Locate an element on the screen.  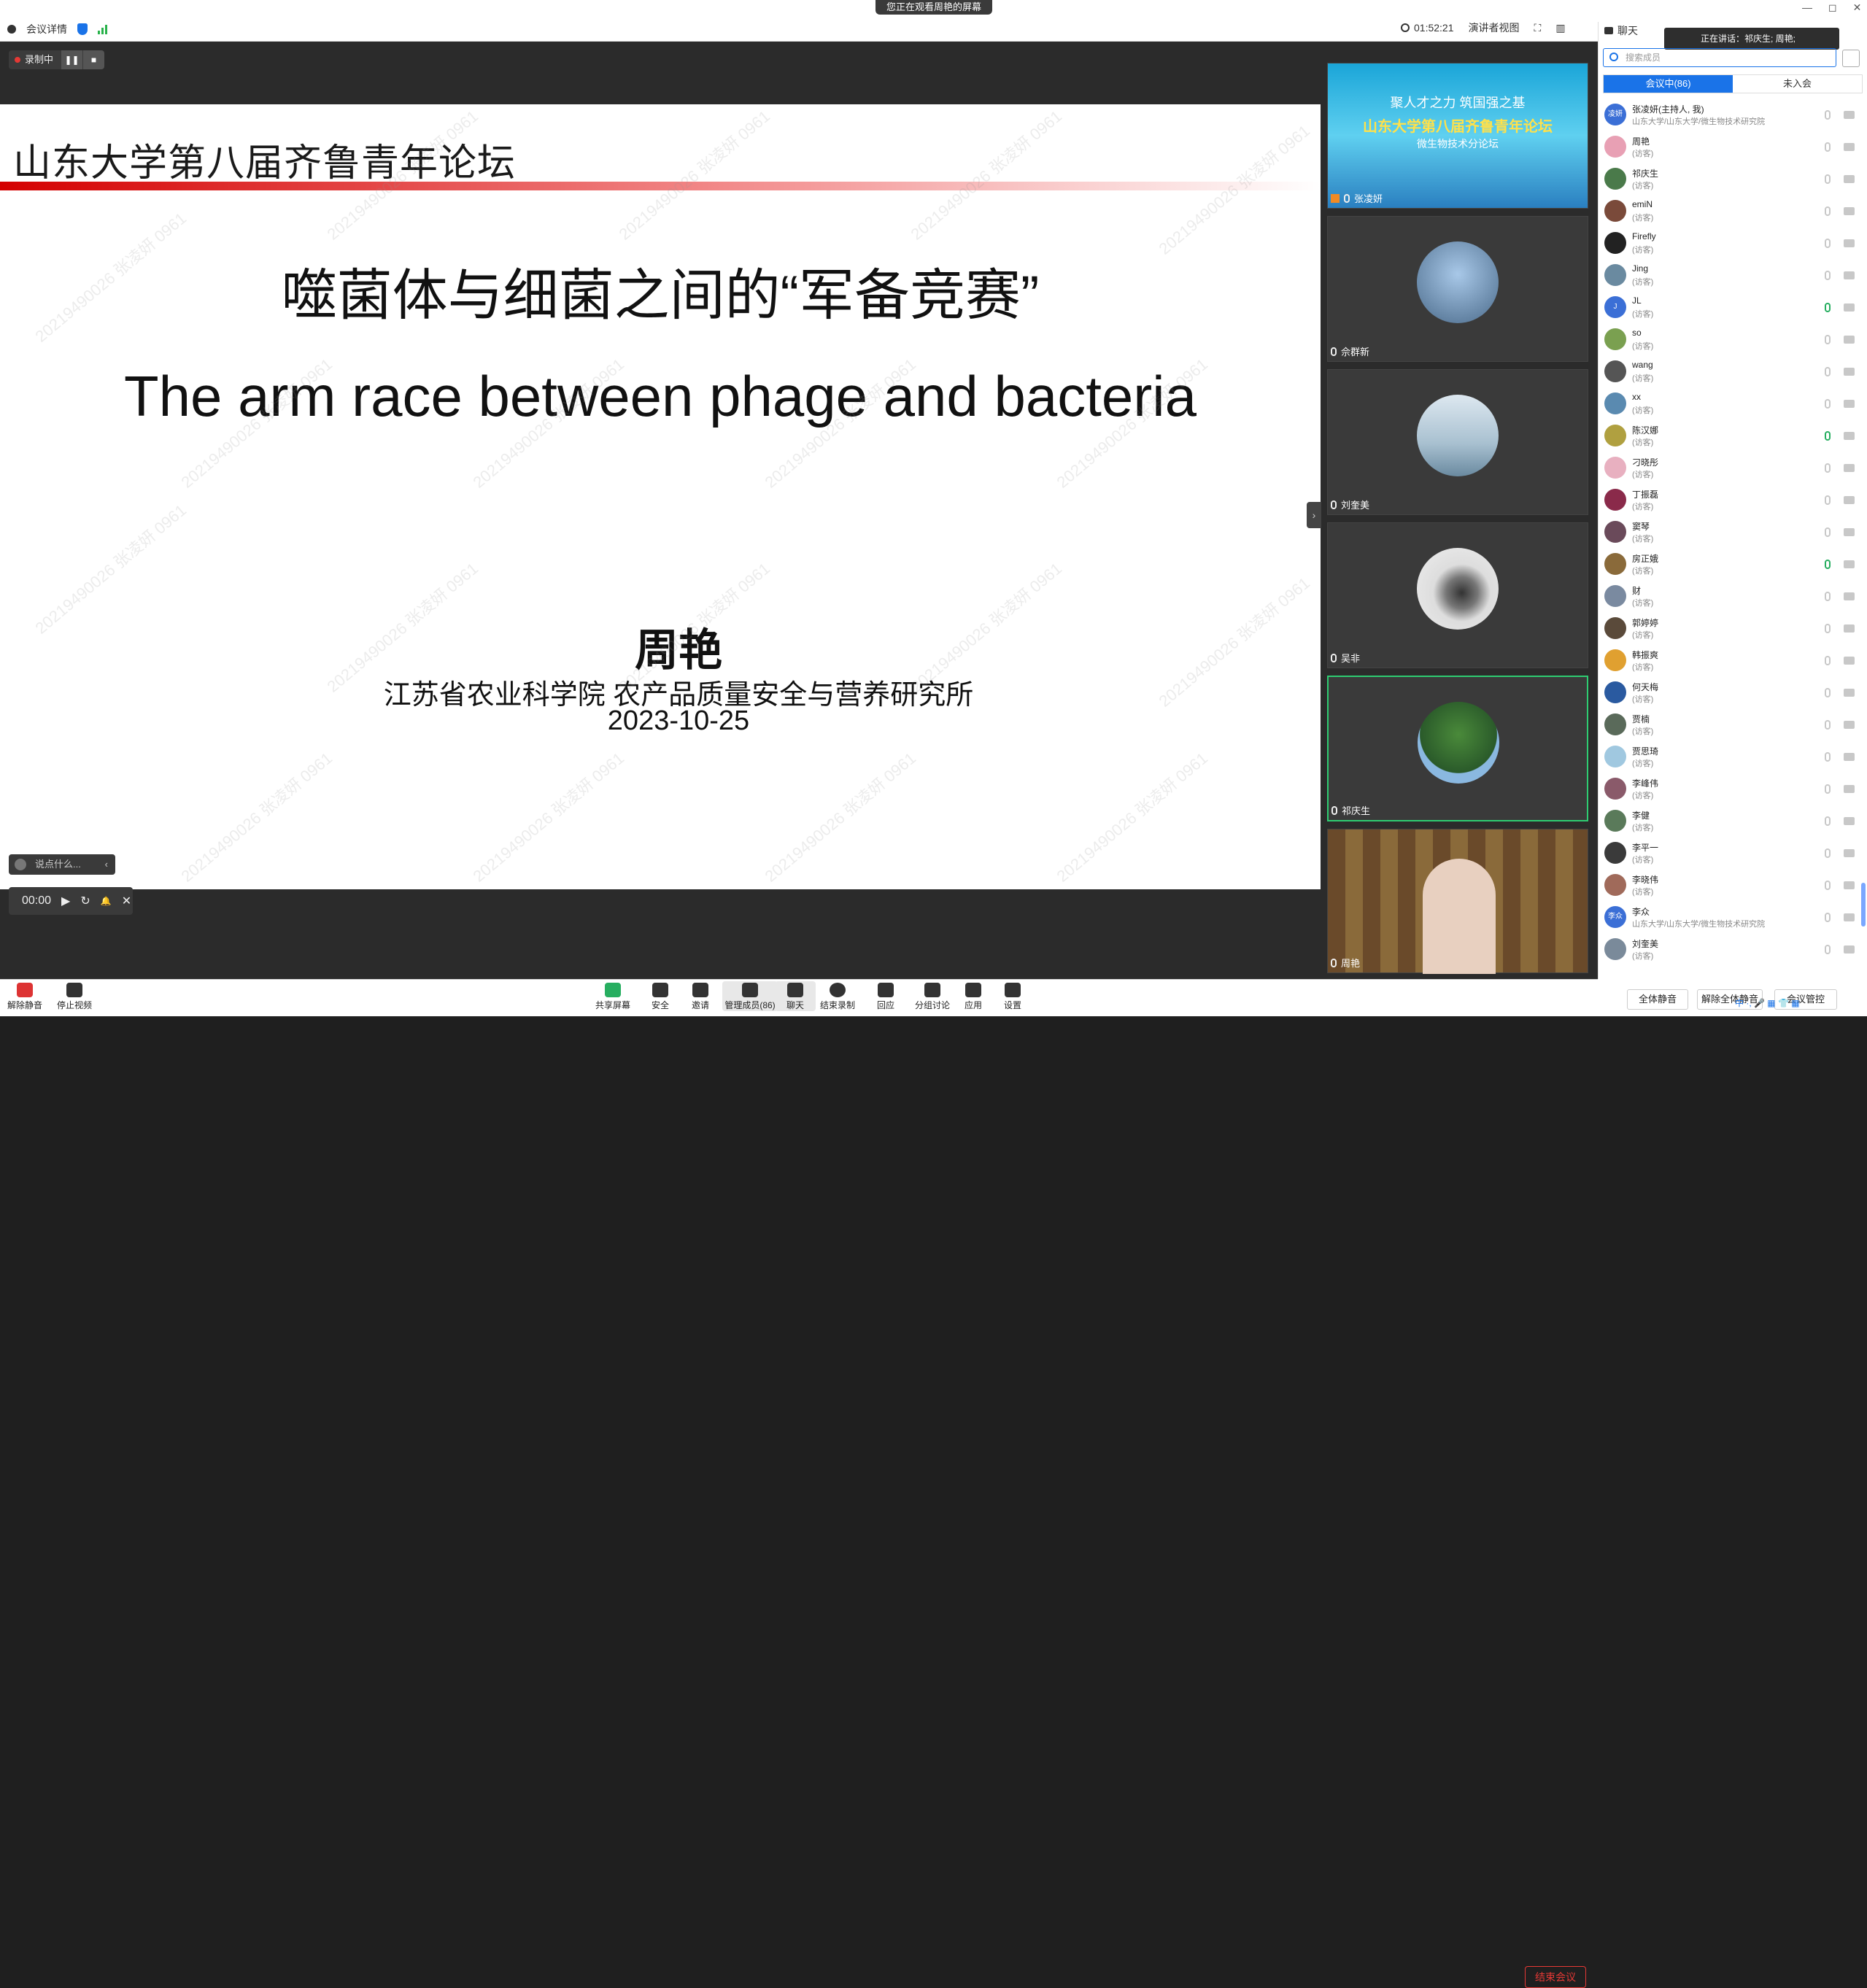
member-row: 李晓伟 (访客) is located at coordinates (1733, 886).